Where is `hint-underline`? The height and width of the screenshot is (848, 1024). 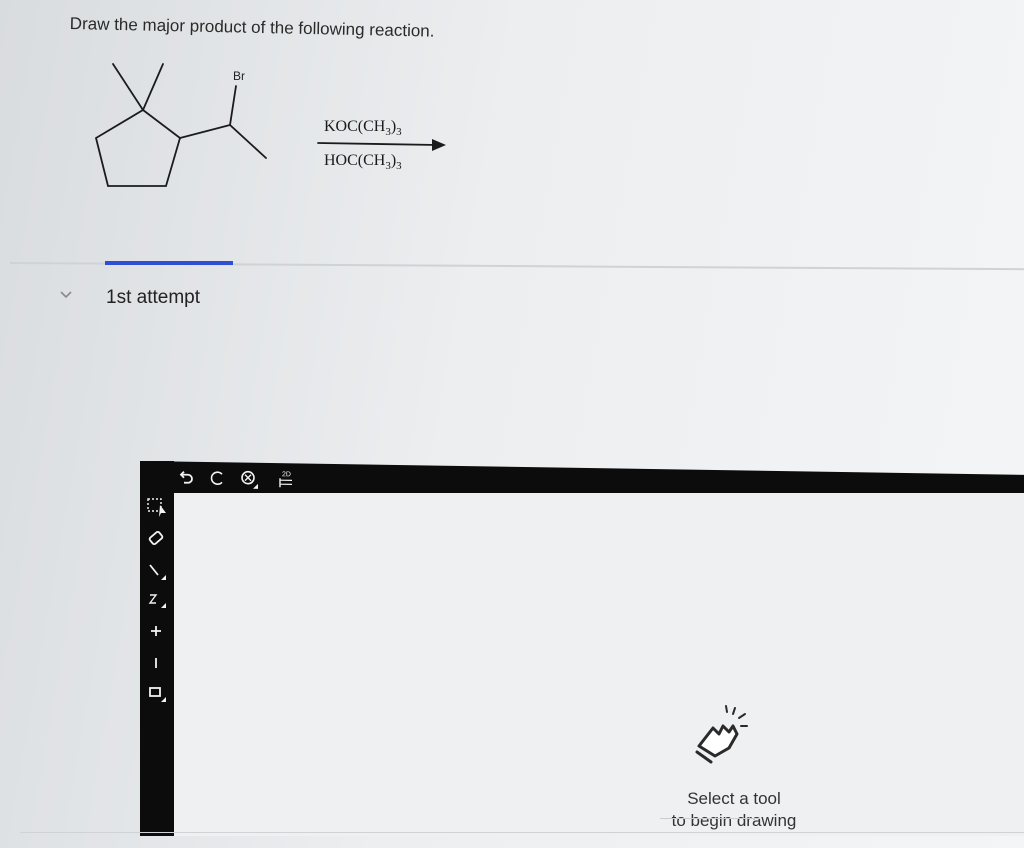
hint-underline is located at coordinates (710, 818).